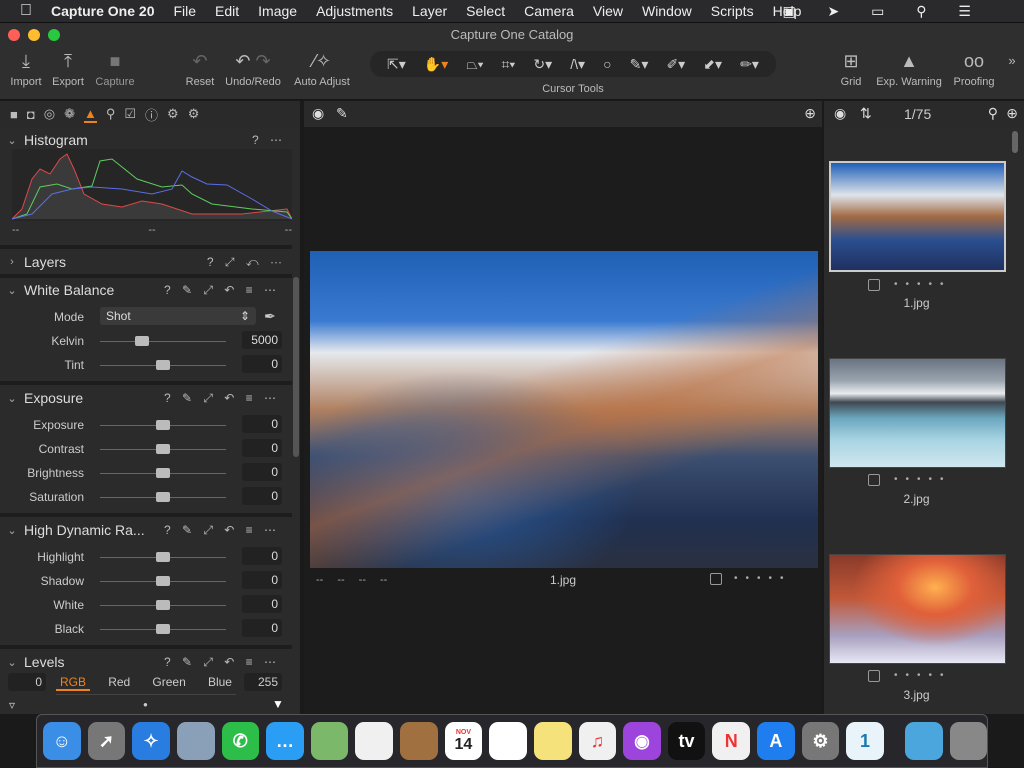 The image size is (1024, 768). What do you see at coordinates (396, 64) in the screenshot?
I see `select-icon: ⇱▾` at bounding box center [396, 64].